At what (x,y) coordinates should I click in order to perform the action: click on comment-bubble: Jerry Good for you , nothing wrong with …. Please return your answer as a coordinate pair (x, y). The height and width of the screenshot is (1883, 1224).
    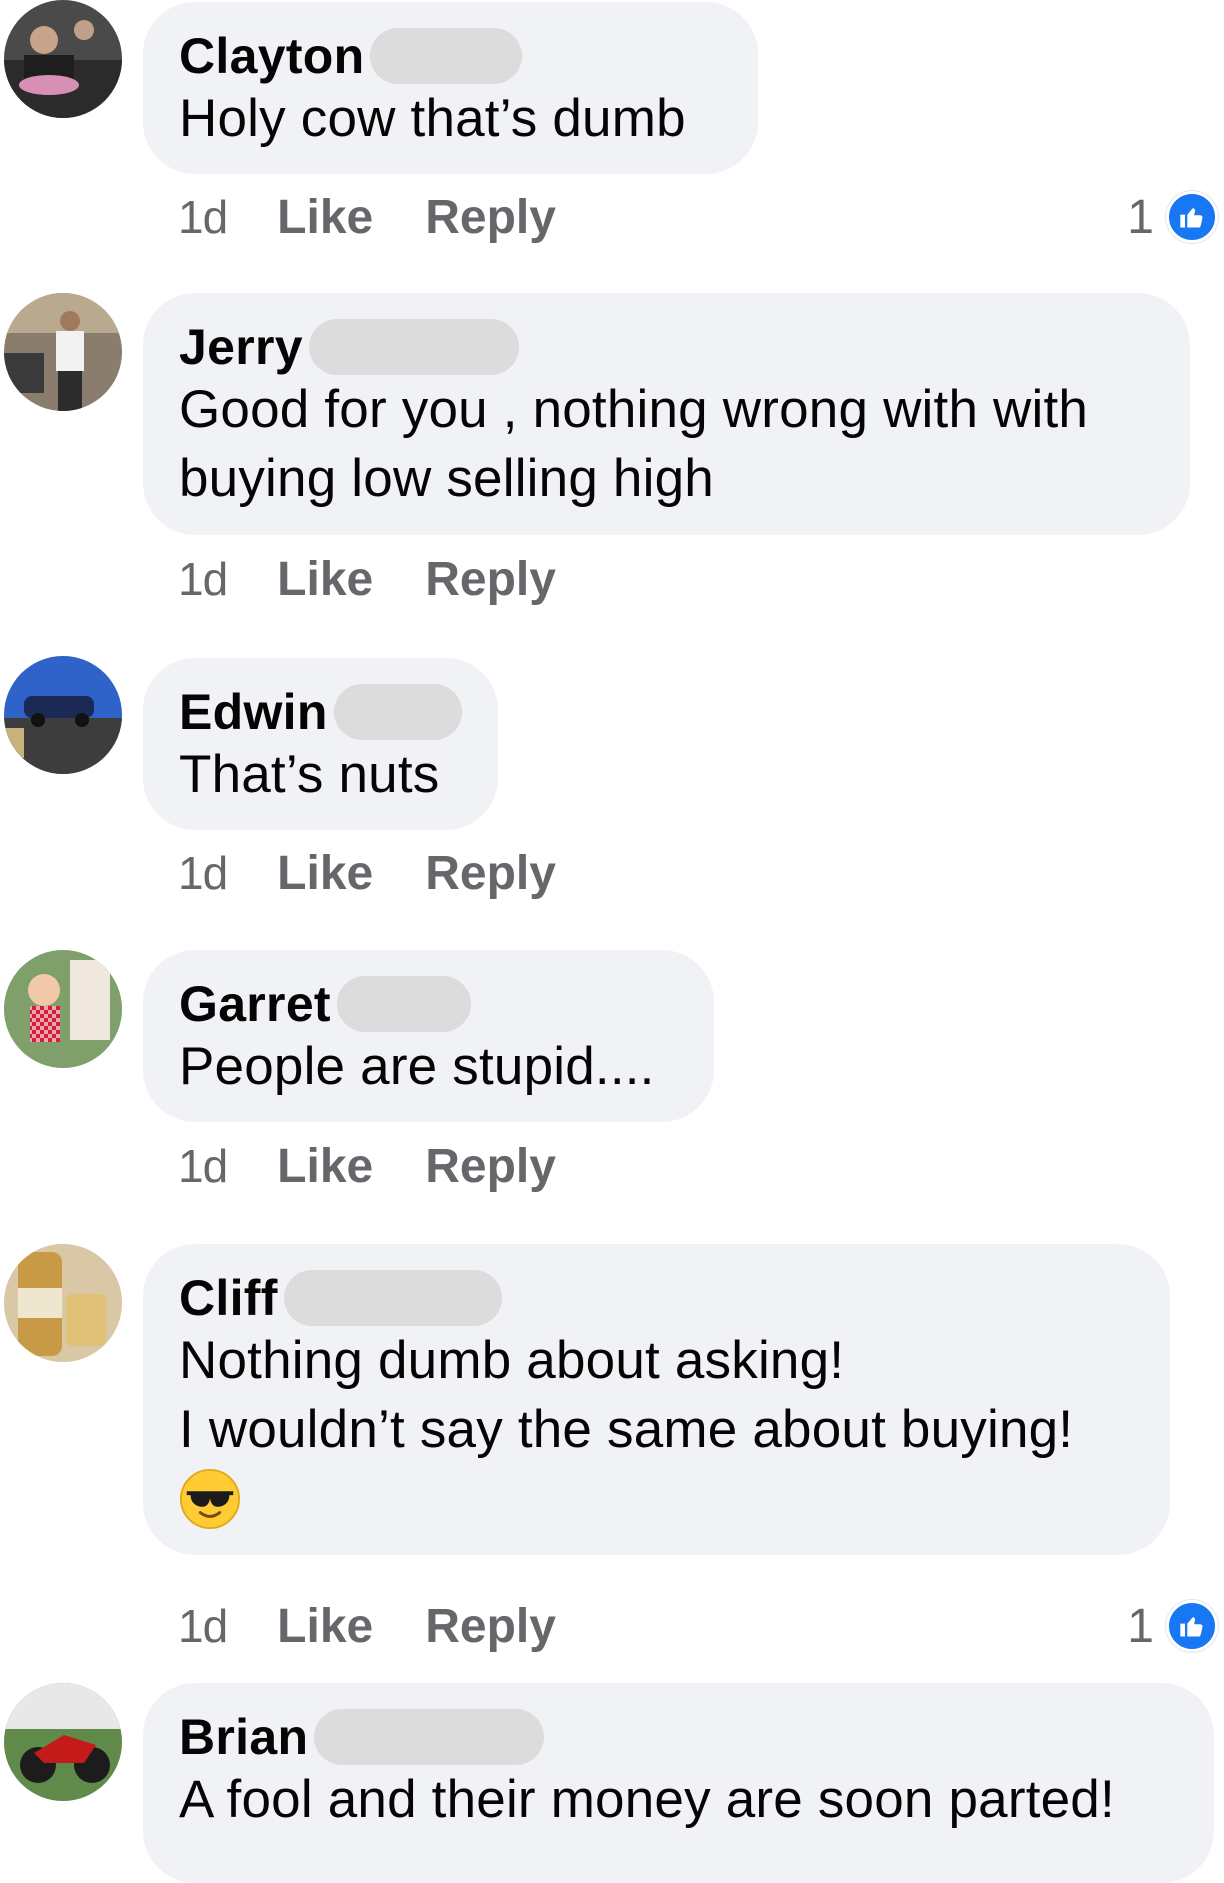
    Looking at the image, I should click on (666, 414).